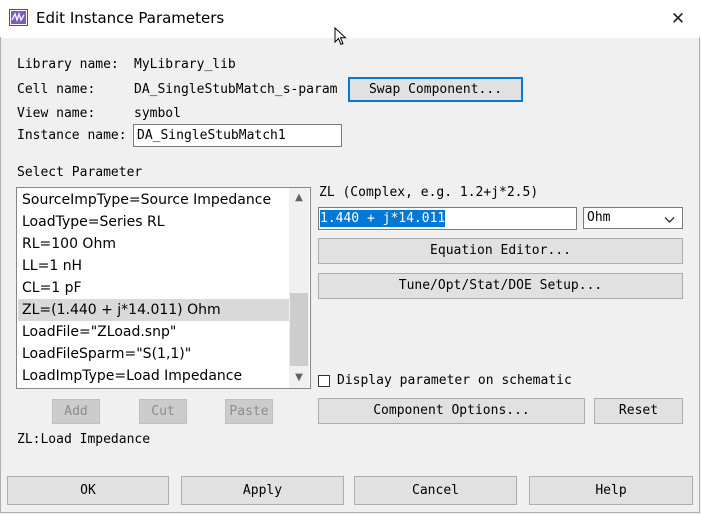 This screenshot has width=701, height=514. I want to click on add-button: Add, so click(76, 411).